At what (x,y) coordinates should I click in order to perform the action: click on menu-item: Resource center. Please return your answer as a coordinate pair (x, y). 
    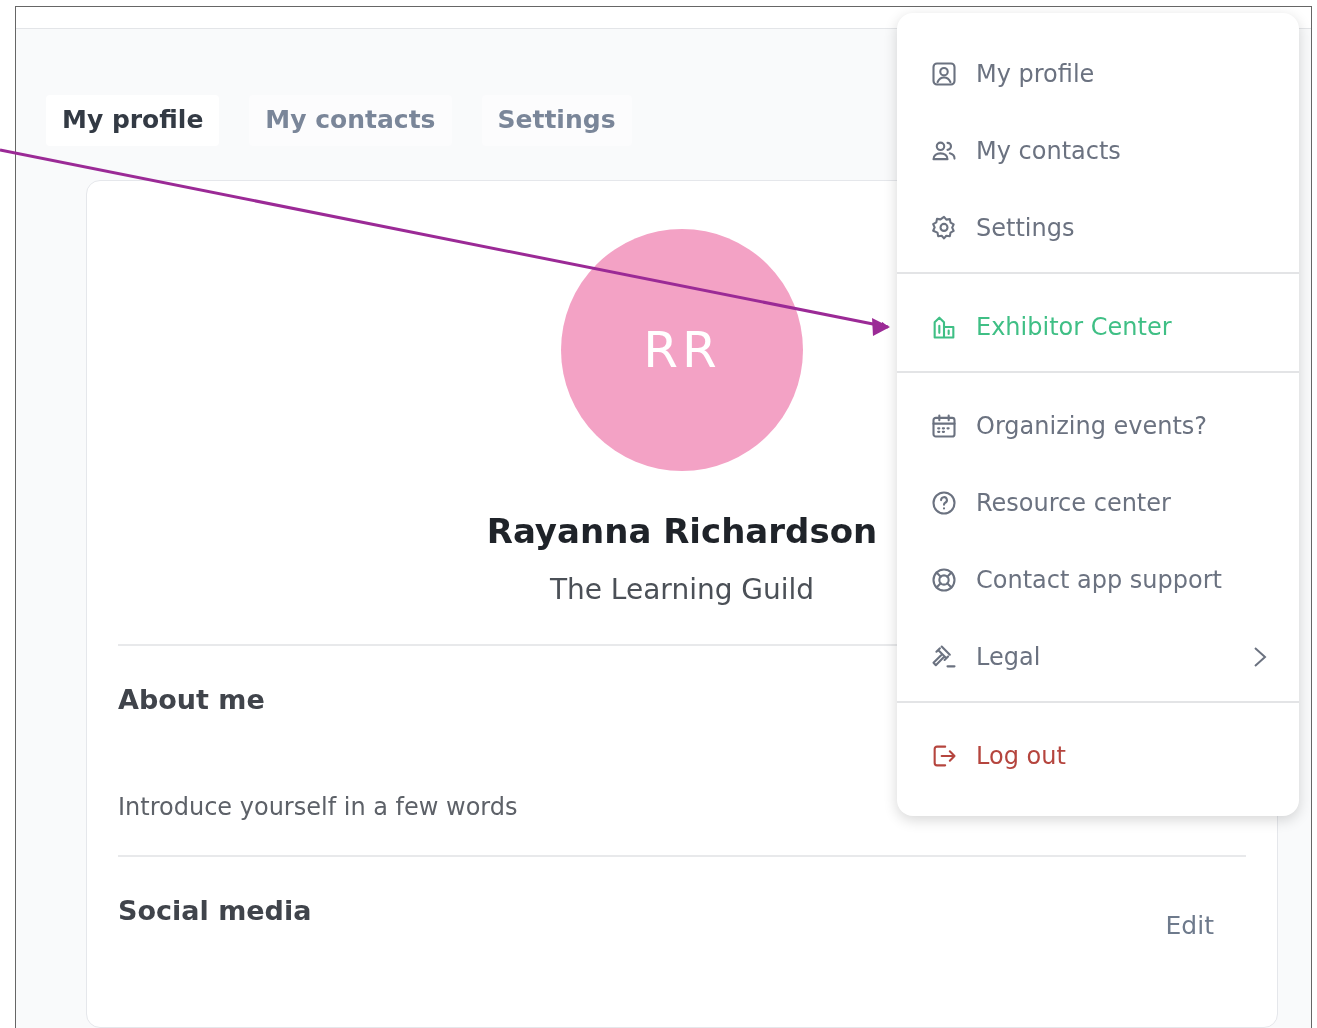
    Looking at the image, I should click on (1098, 502).